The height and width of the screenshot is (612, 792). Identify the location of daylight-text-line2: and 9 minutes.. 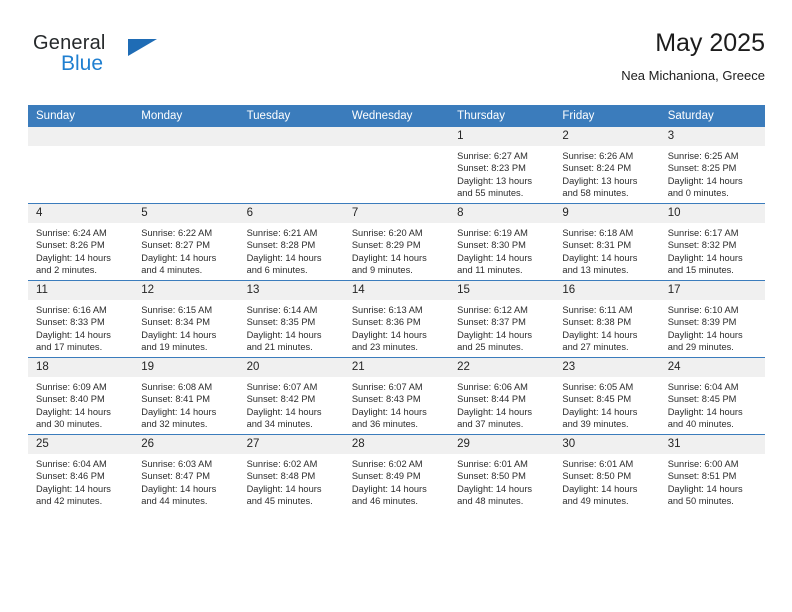
(382, 270).